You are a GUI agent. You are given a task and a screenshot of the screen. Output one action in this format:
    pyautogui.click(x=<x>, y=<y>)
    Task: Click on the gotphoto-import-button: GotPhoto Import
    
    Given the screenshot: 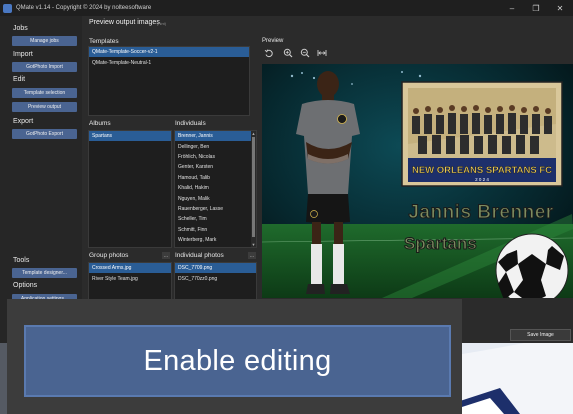 What is the action you would take?
    pyautogui.click(x=44, y=67)
    